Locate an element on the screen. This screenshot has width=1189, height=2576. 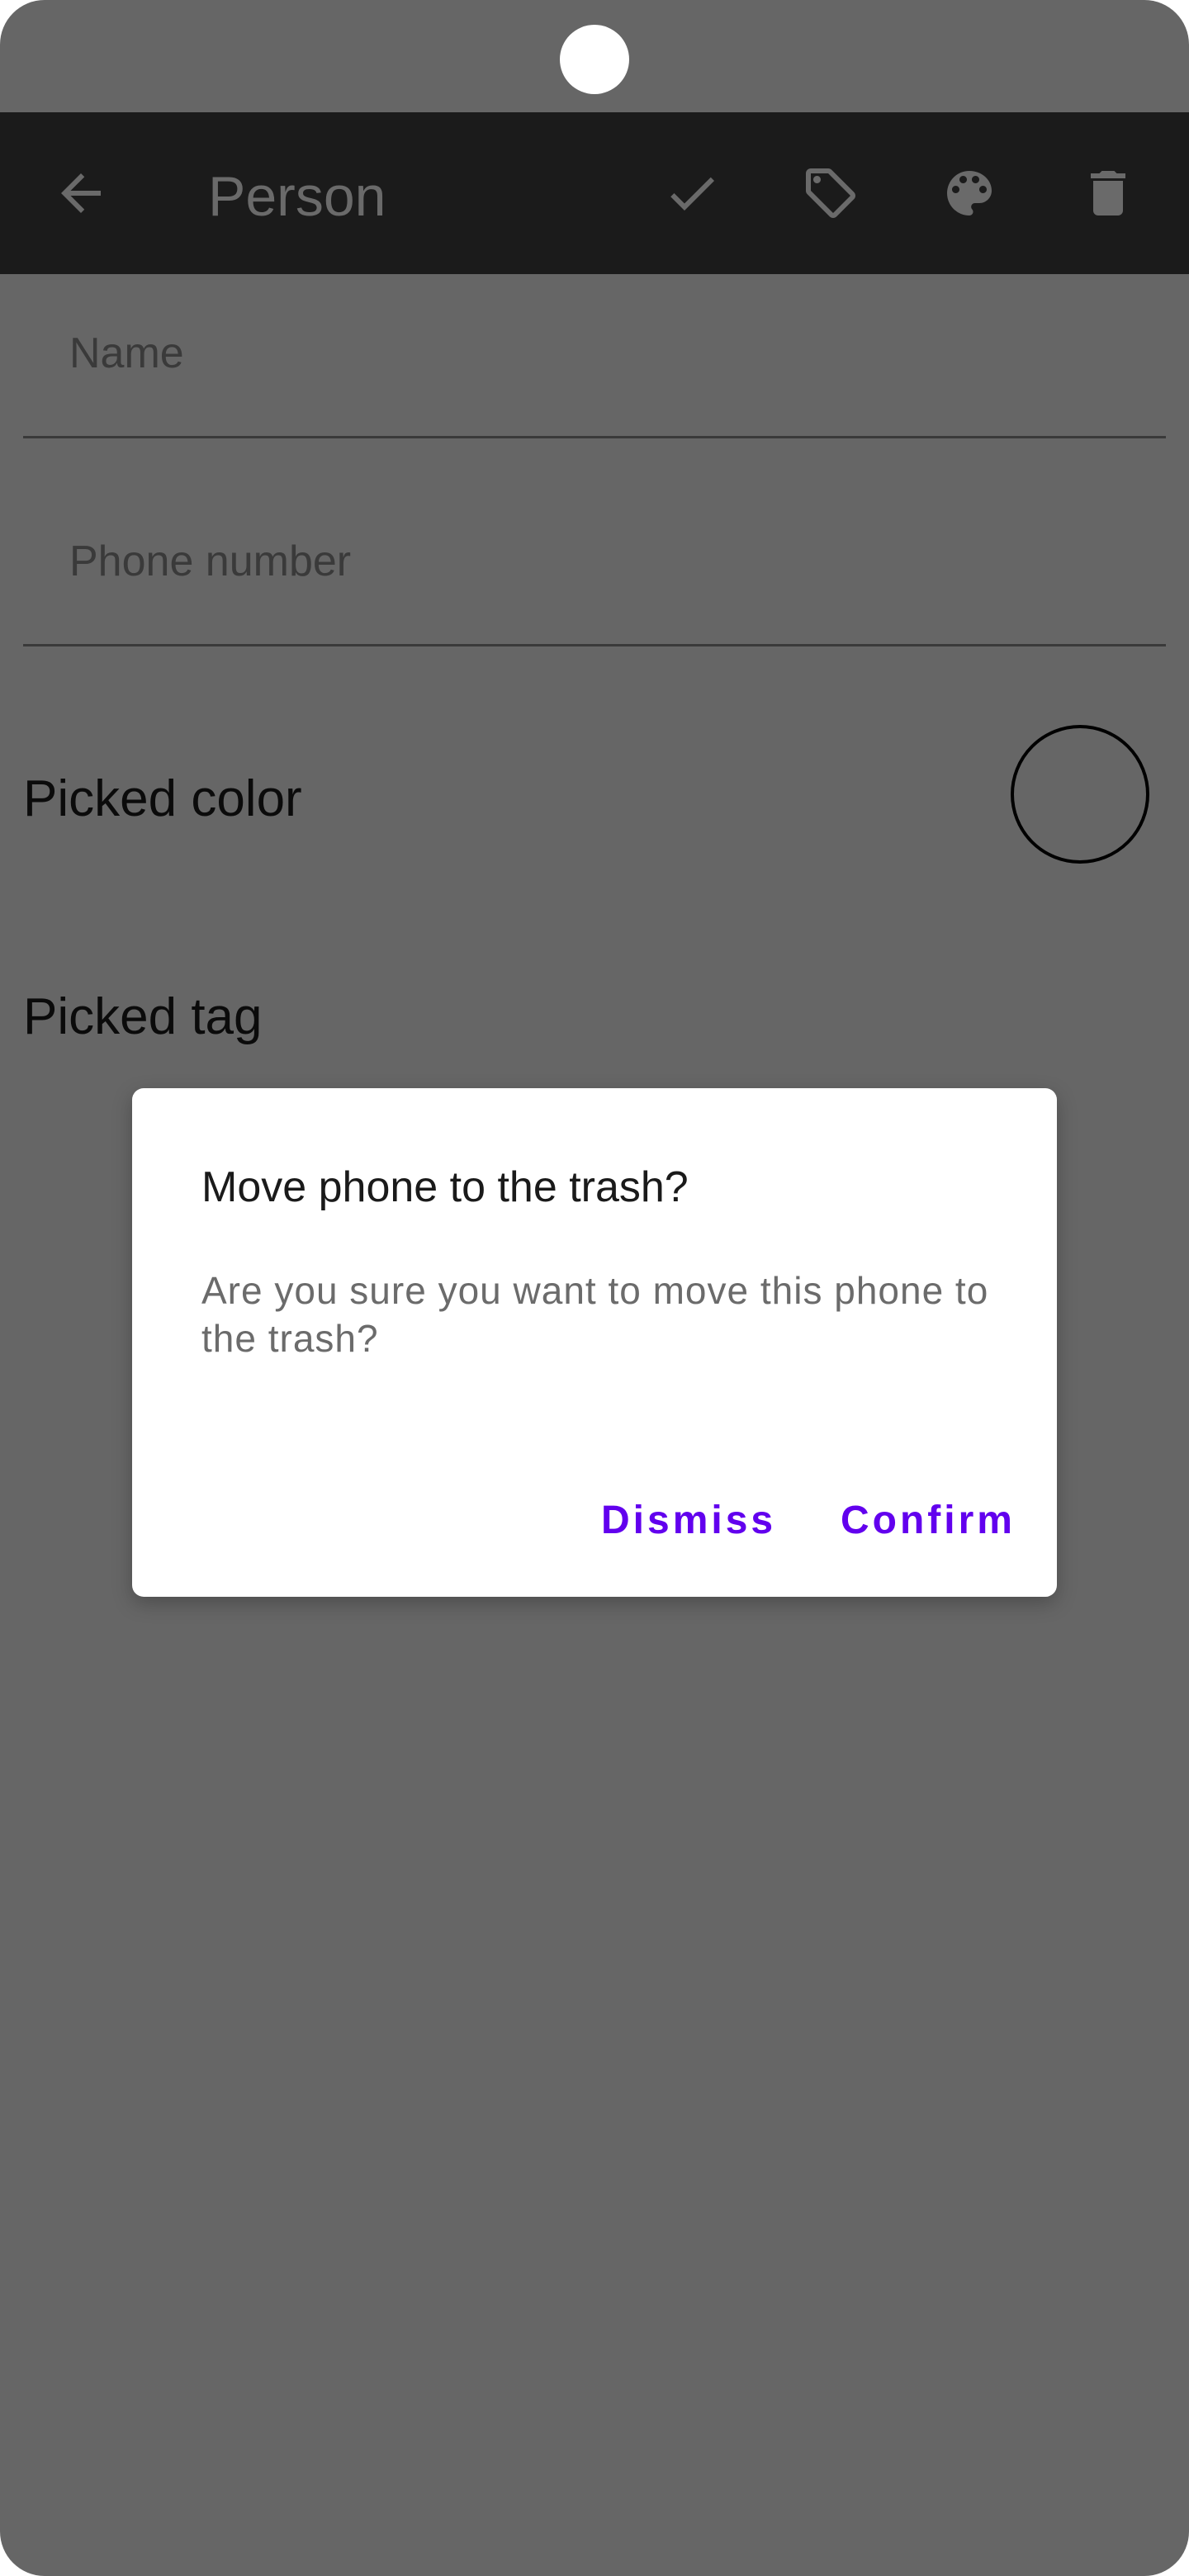
phone-number-placeholder: Phone number is located at coordinates (210, 561).